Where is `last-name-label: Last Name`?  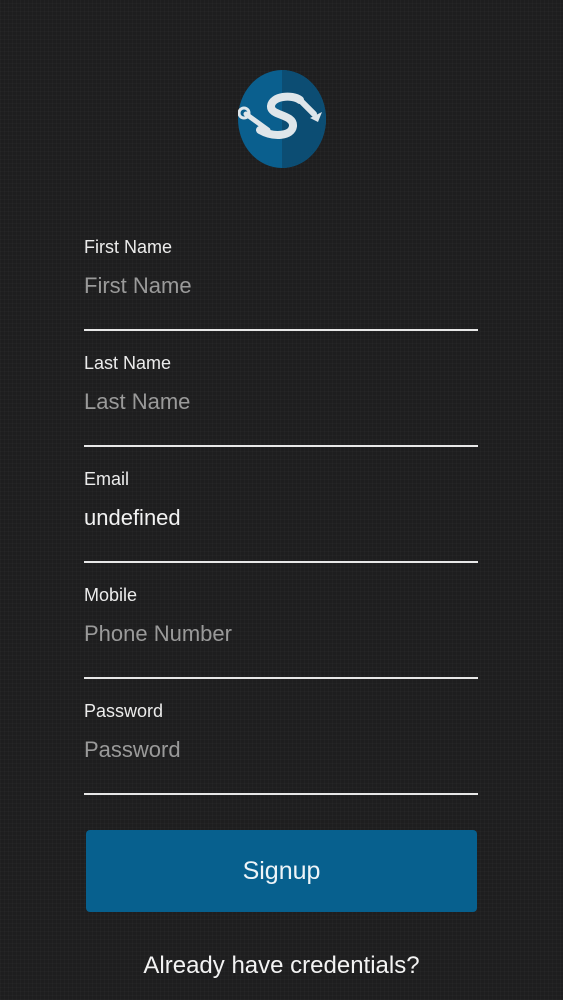
last-name-label: Last Name is located at coordinates (128, 363).